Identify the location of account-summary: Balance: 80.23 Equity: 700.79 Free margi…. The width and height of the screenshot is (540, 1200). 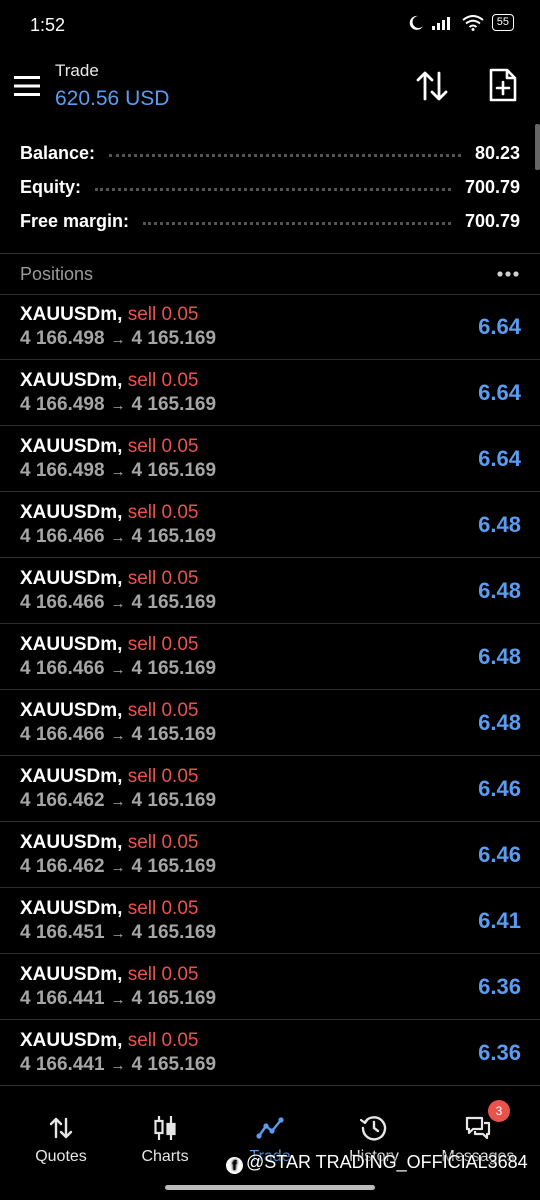
(270, 187).